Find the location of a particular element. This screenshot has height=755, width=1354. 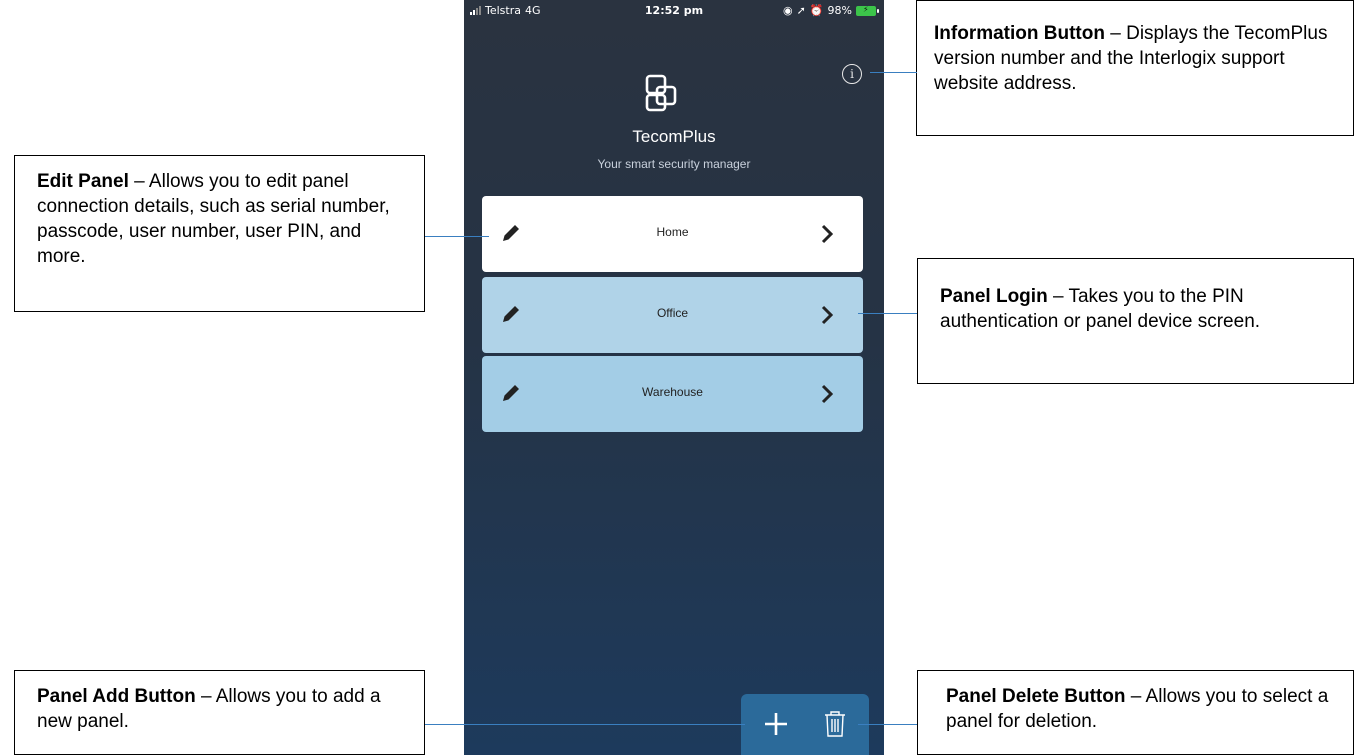

leader-line-add is located at coordinates (585, 724).